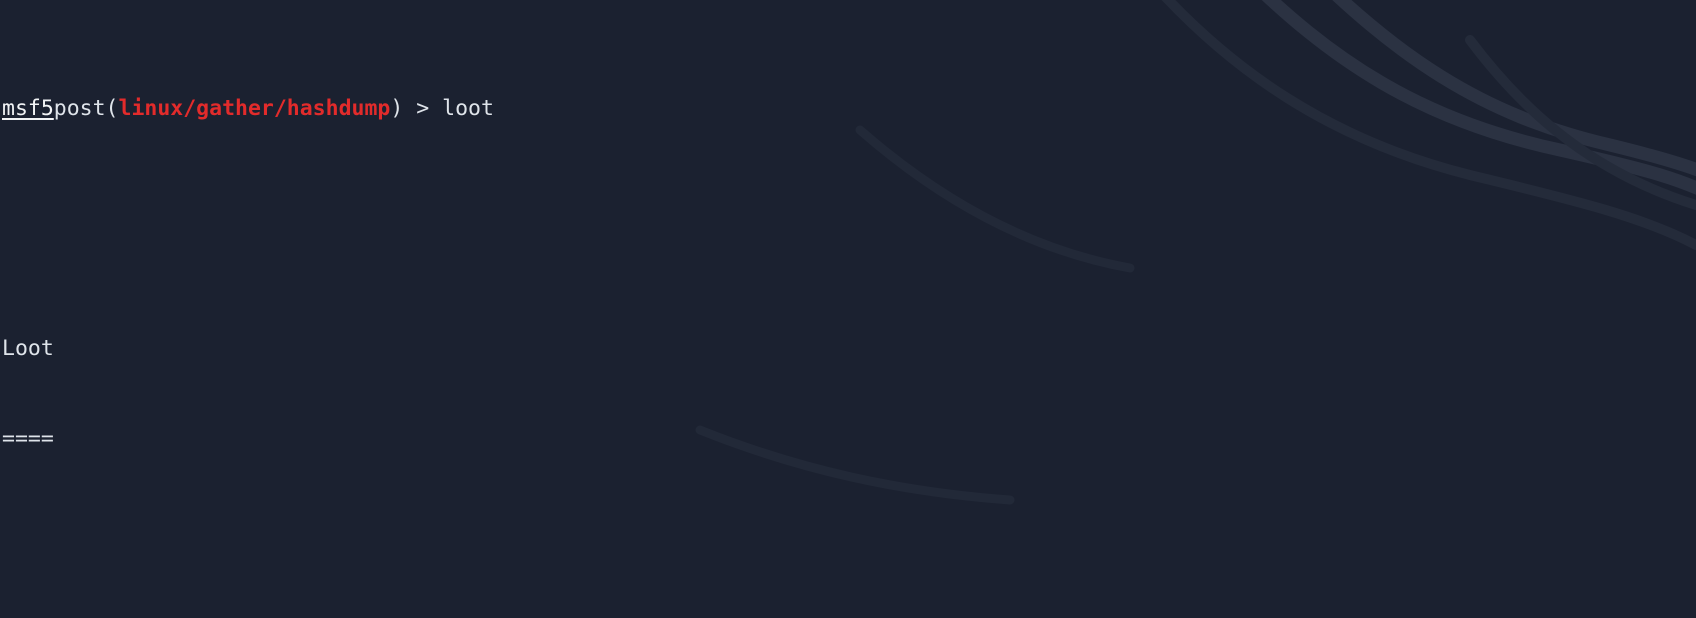 The width and height of the screenshot is (1696, 618). Describe the element at coordinates (28, 348) in the screenshot. I see `section-title: Loot` at that location.